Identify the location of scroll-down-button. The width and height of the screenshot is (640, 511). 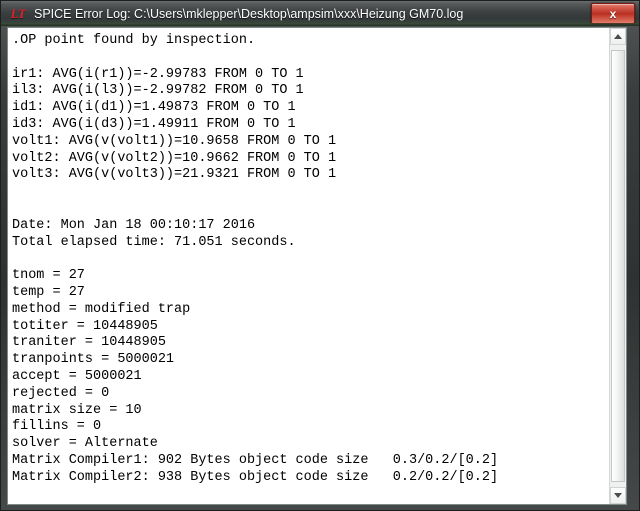
(618, 495).